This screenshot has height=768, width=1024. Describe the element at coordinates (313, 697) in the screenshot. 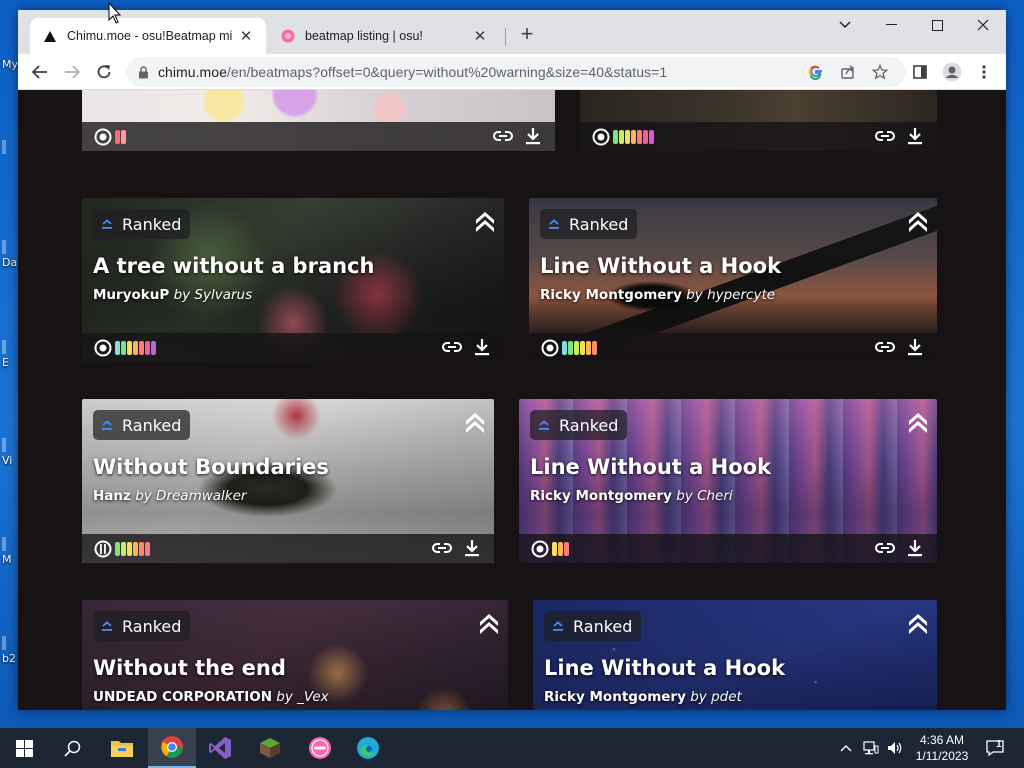

I see `mapper-name: _Vex` at that location.